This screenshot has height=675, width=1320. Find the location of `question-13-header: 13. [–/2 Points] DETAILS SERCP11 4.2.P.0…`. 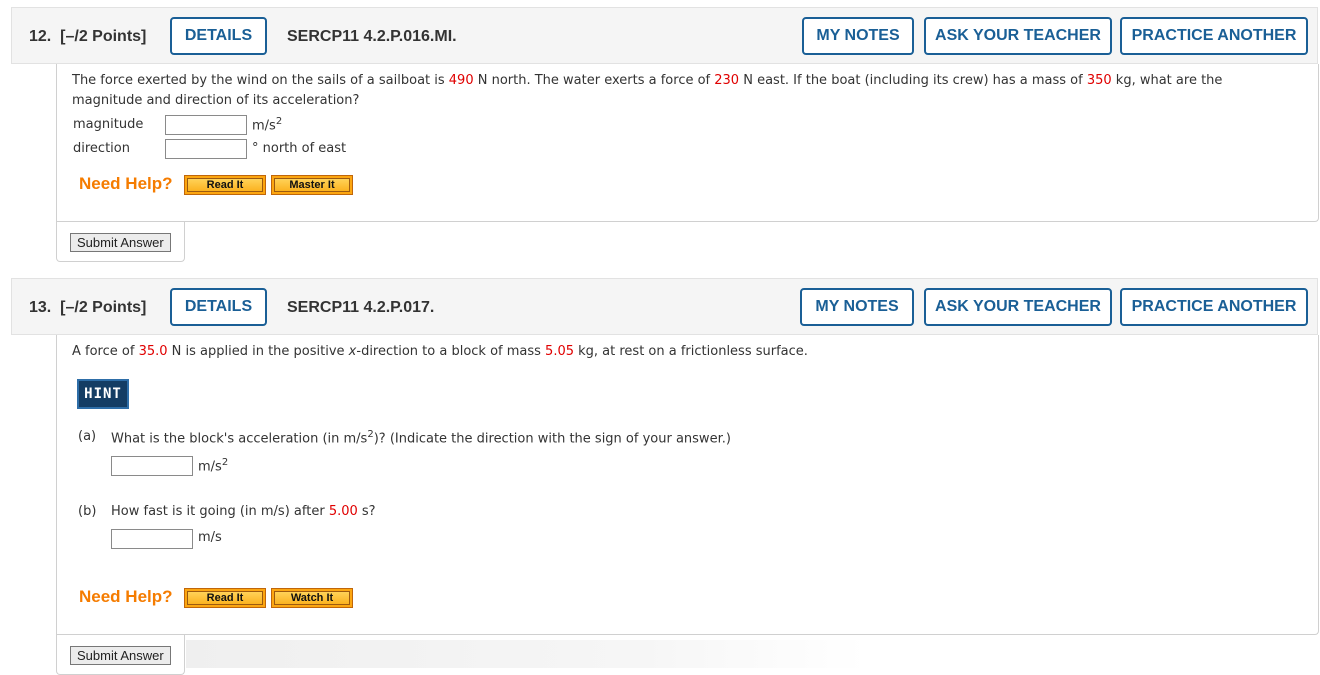

question-13-header: 13. [–/2 Points] DETAILS SERCP11 4.2.P.0… is located at coordinates (664, 306).